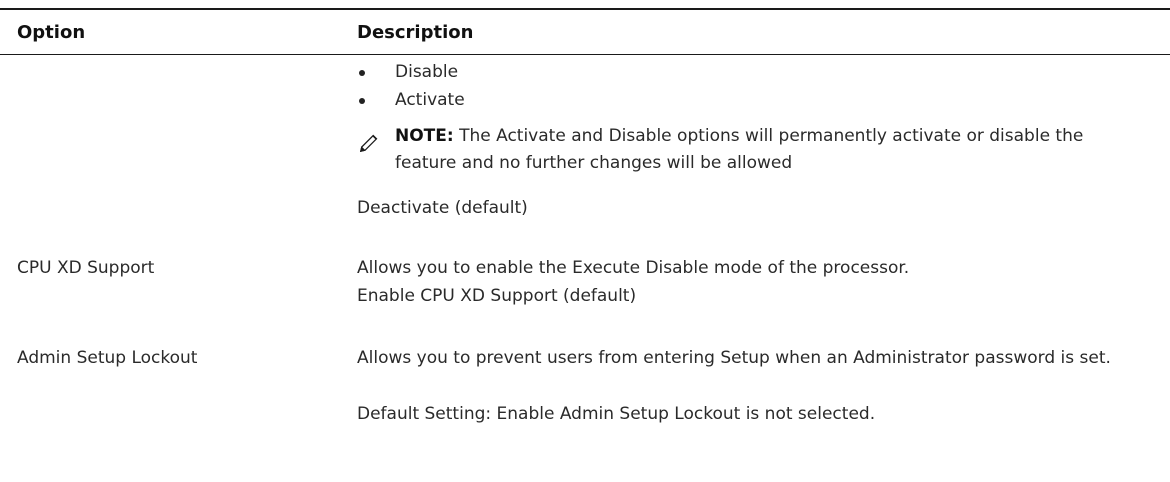 The width and height of the screenshot is (1170, 482). I want to click on header-option: Option, so click(51, 32).